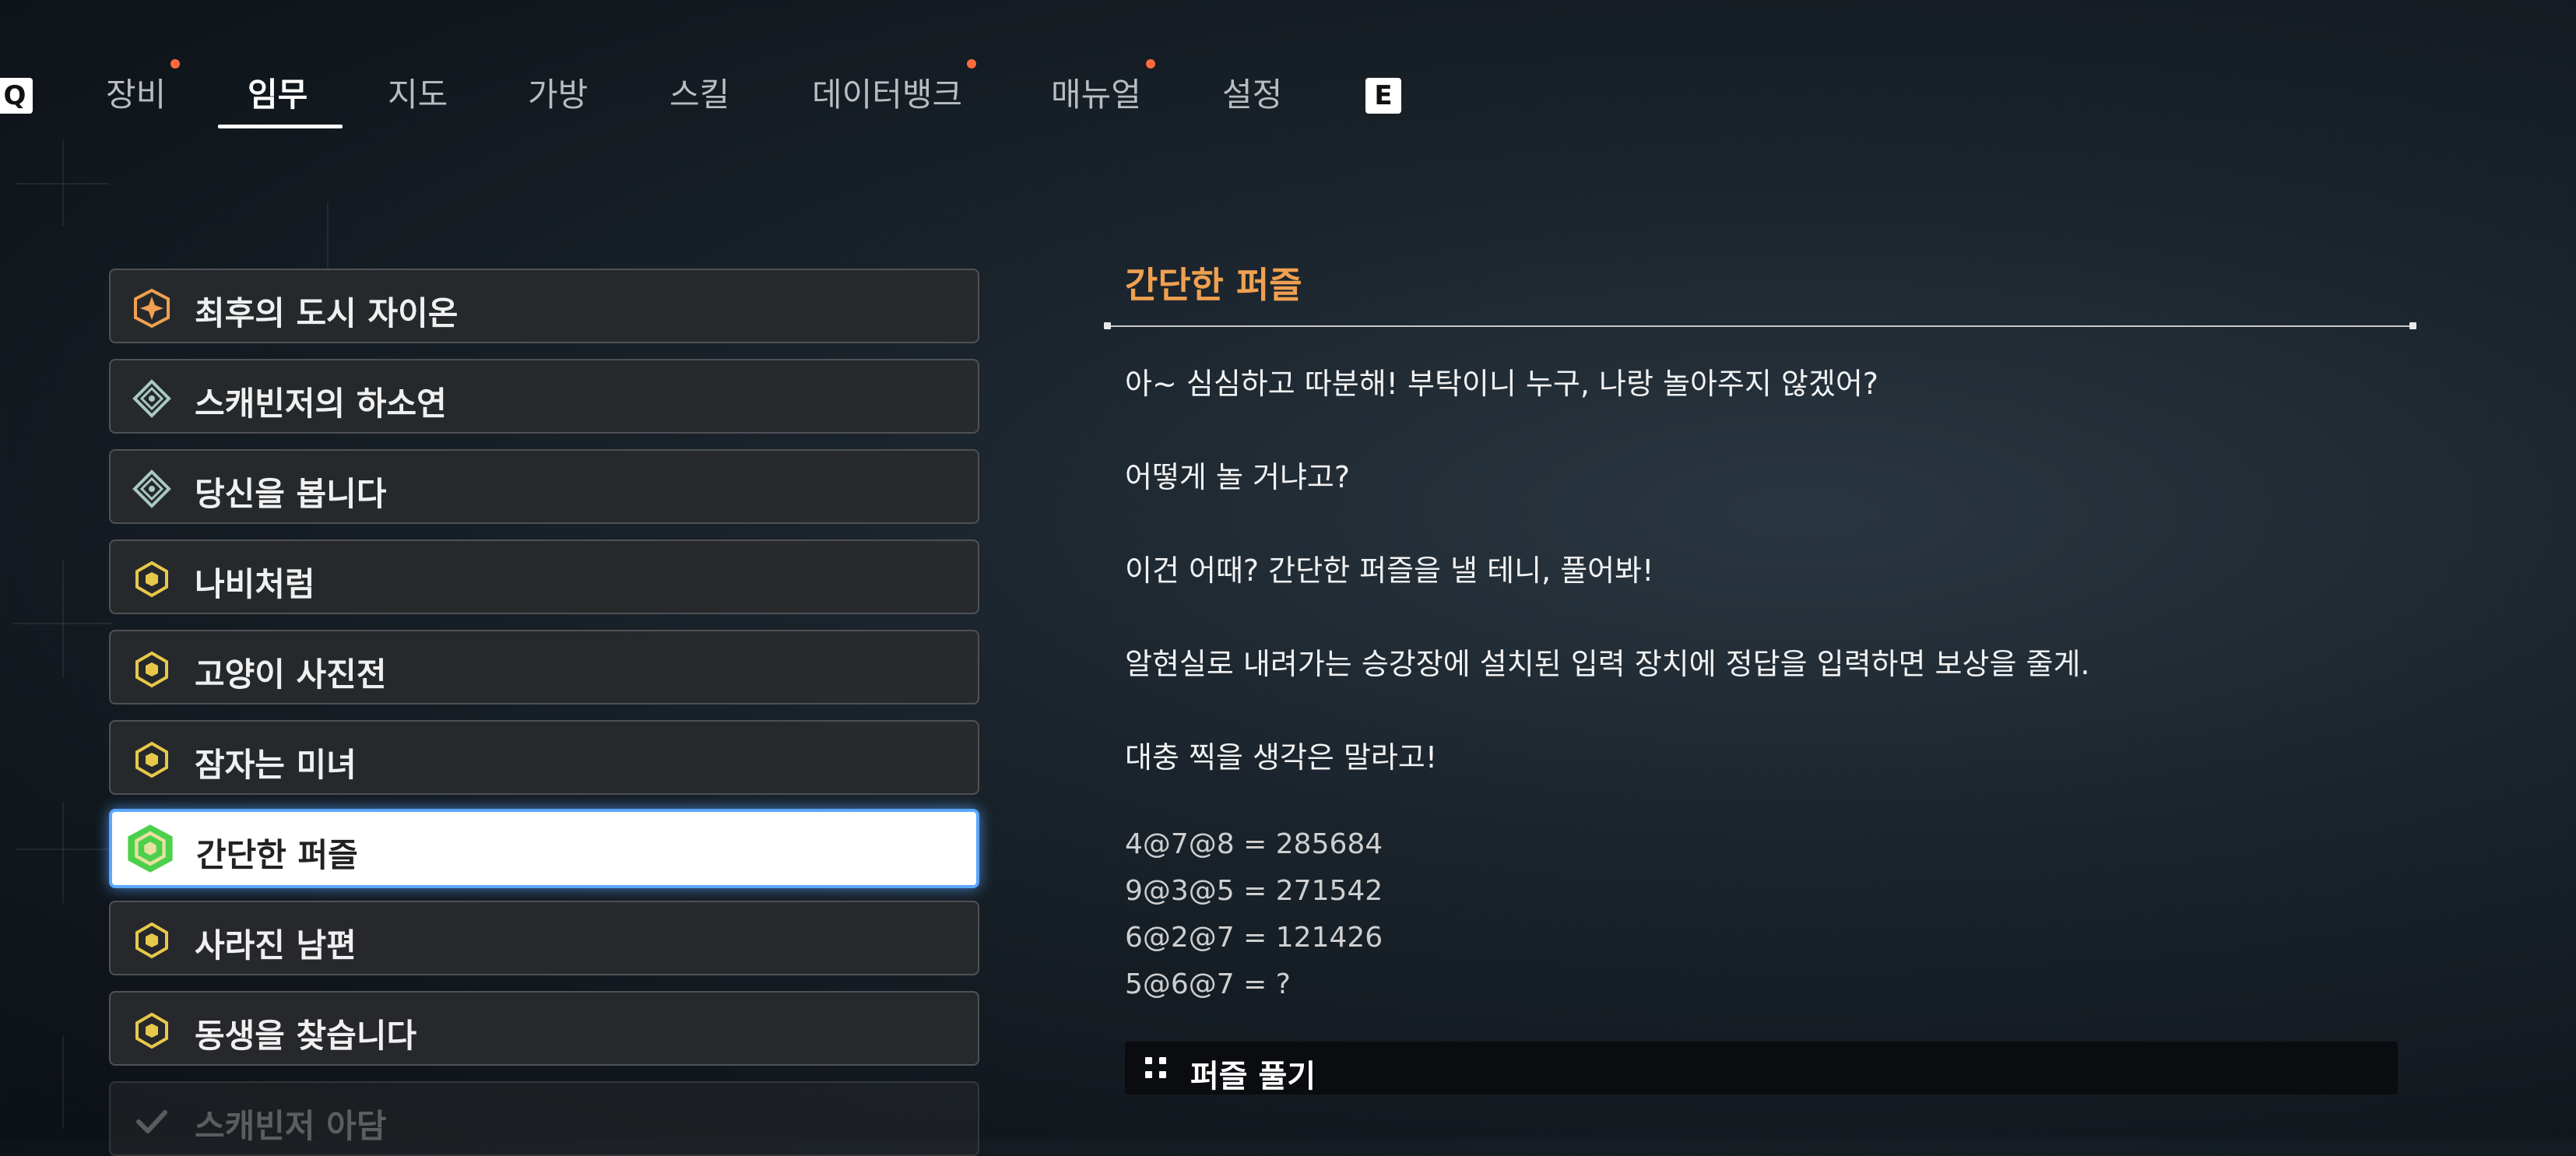  I want to click on tab-map: 지도, so click(418, 93).